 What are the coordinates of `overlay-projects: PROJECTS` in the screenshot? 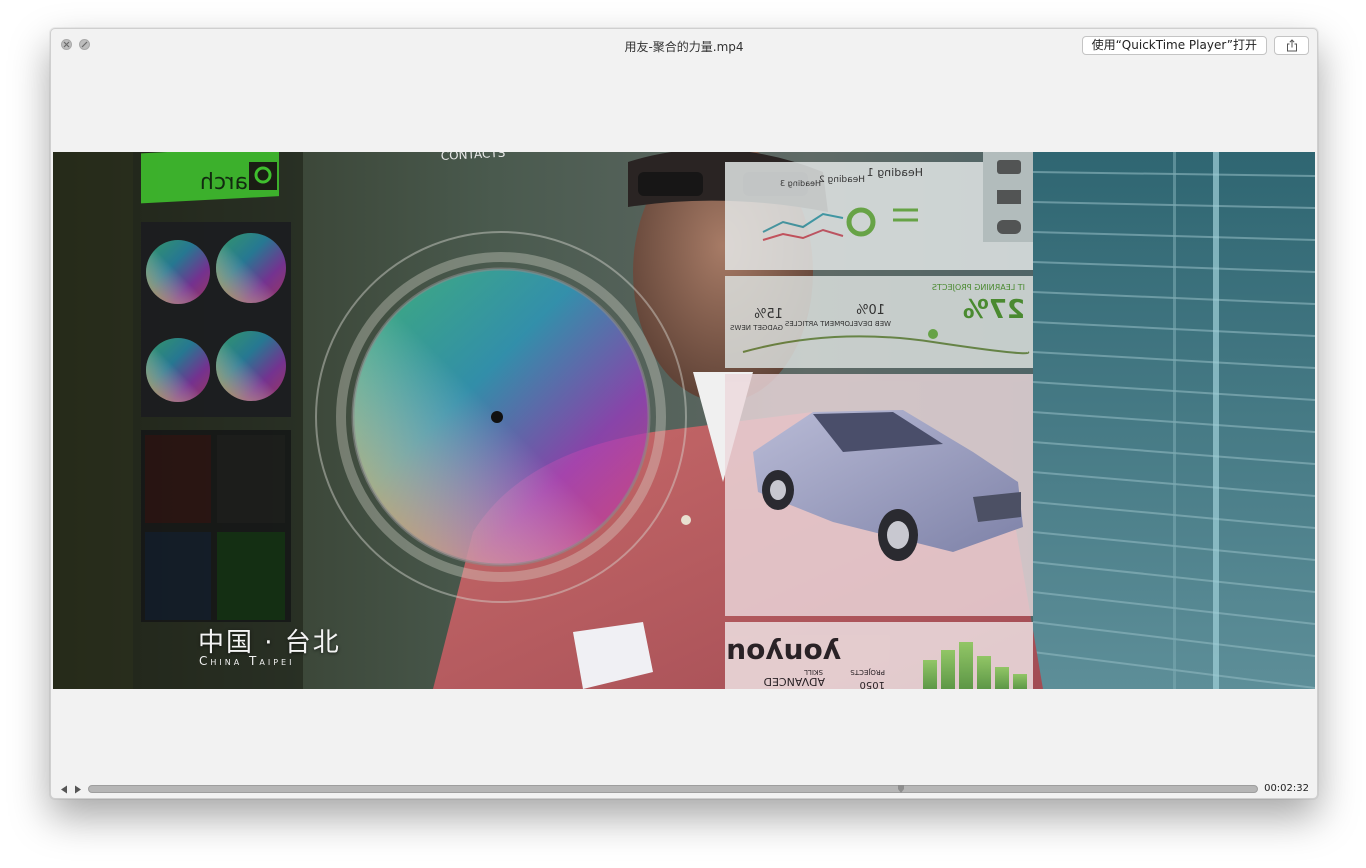 It's located at (867, 672).